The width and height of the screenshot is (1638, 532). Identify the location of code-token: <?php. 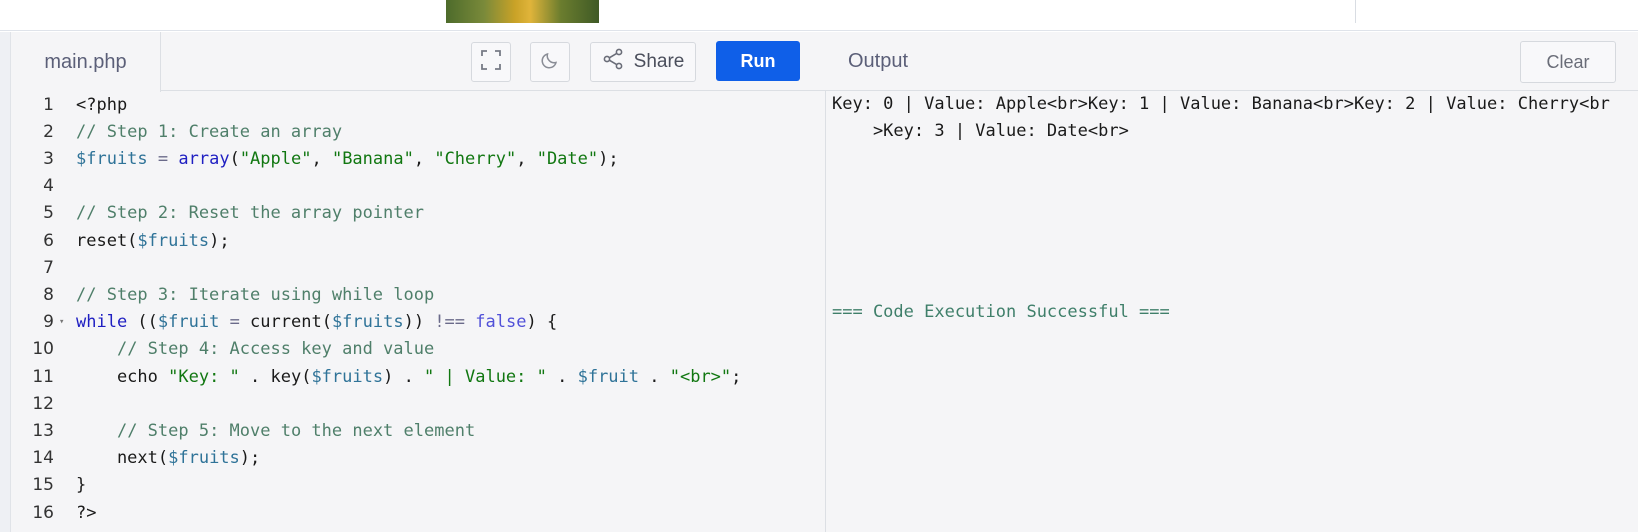
(102, 104).